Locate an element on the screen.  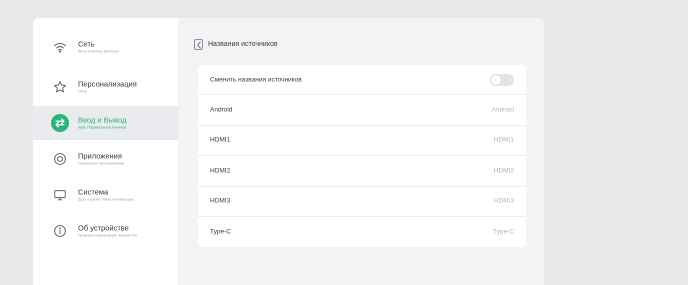
sidebar-item-subtitle: Звук, Параметры источников is located at coordinates (102, 127).